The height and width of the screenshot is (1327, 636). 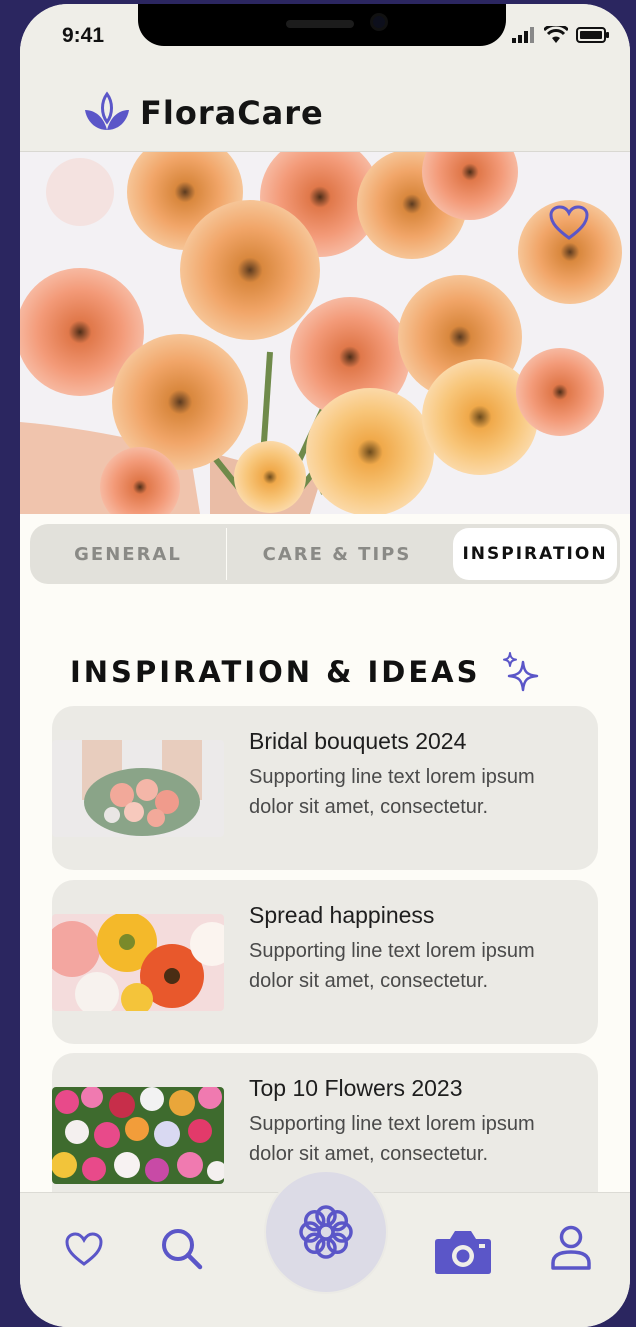 I want to click on device-notch, so click(x=322, y=25).